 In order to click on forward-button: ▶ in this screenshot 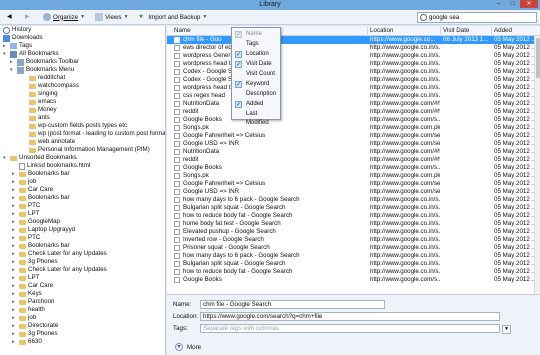, I will do `click(29, 17)`.